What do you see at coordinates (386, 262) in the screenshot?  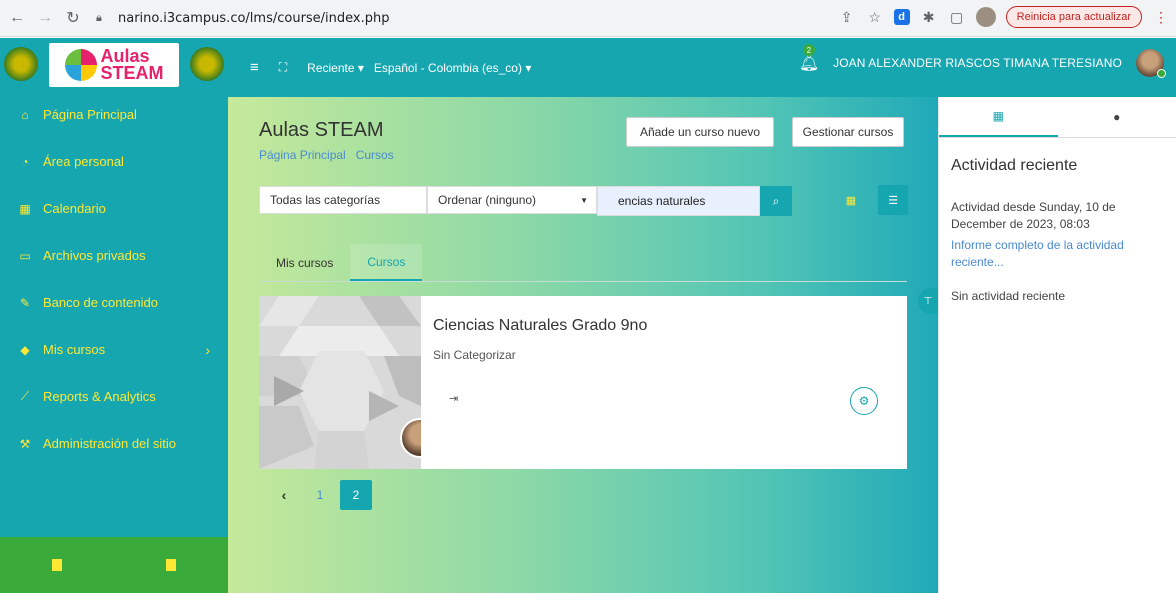 I see `tab-courses: Cursos` at bounding box center [386, 262].